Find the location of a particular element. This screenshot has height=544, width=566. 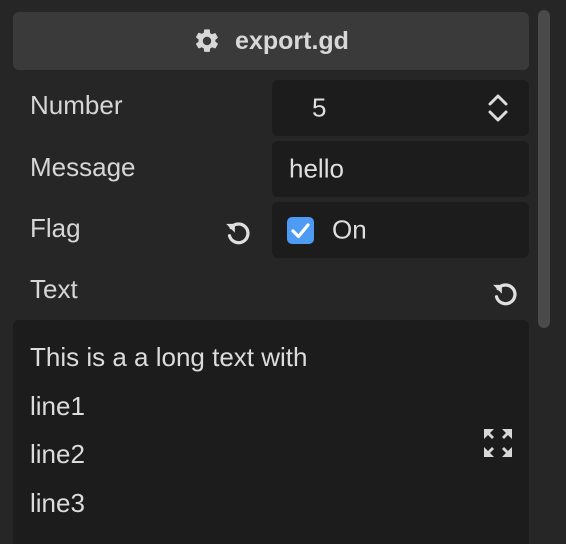

text-line: line1 is located at coordinates (57, 406).